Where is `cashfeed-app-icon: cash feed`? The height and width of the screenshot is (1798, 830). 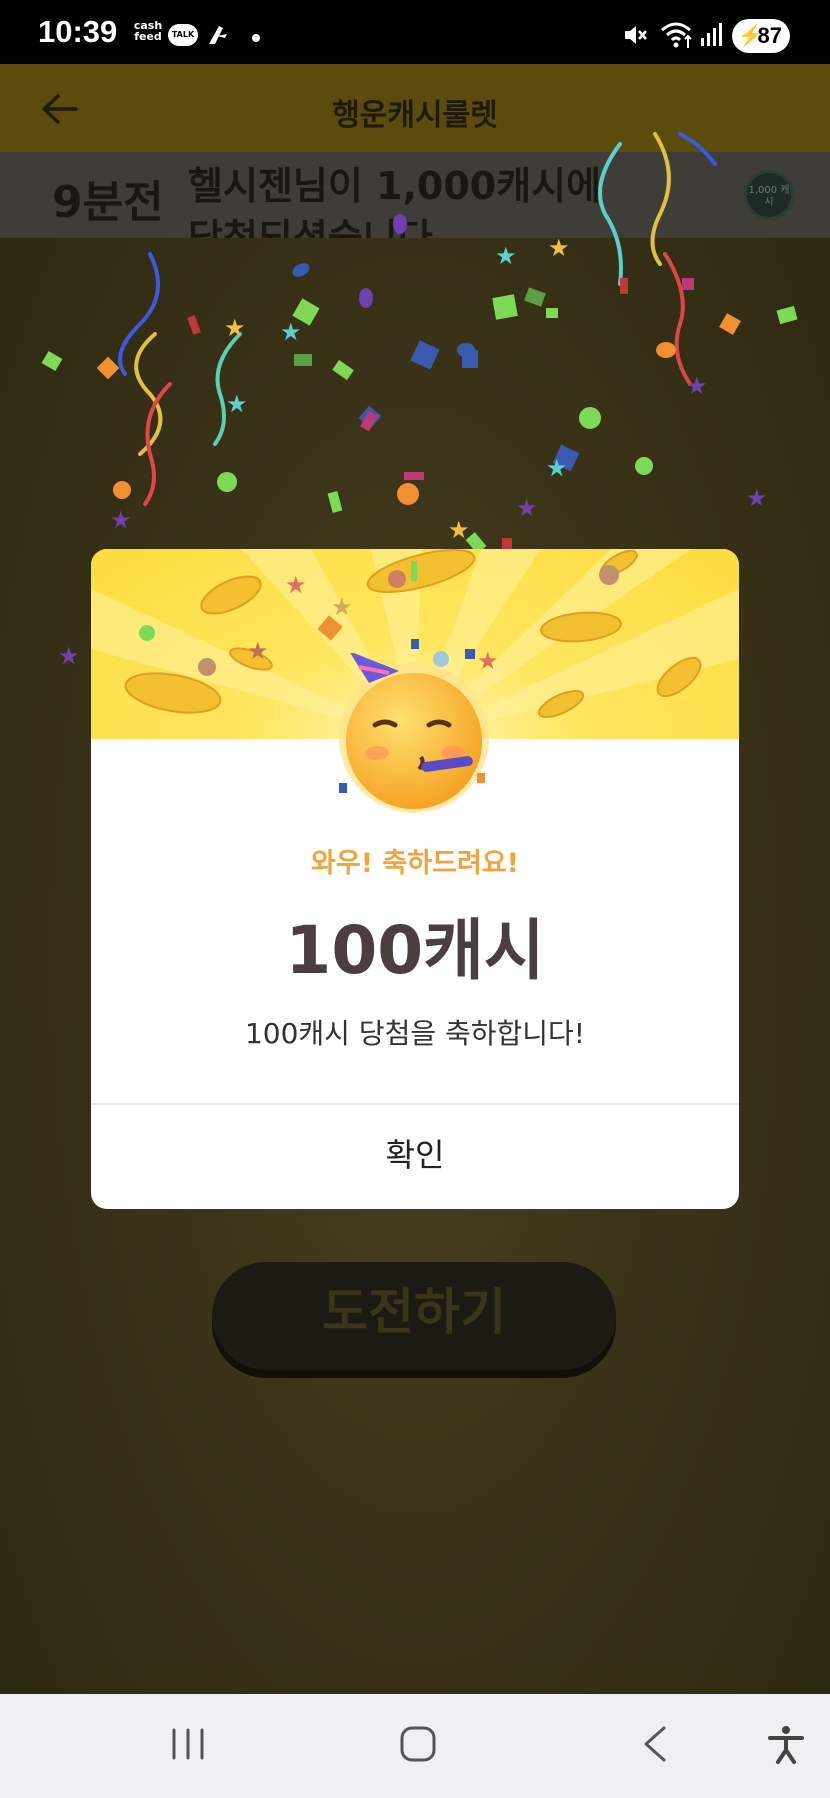
cashfeed-app-icon: cash feed is located at coordinates (148, 31).